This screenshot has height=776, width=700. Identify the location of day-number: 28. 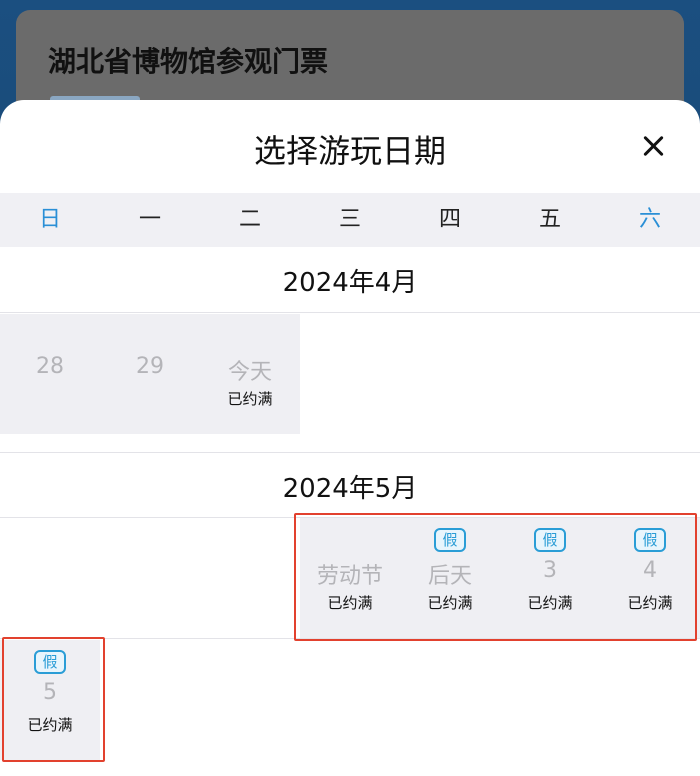
(50, 366).